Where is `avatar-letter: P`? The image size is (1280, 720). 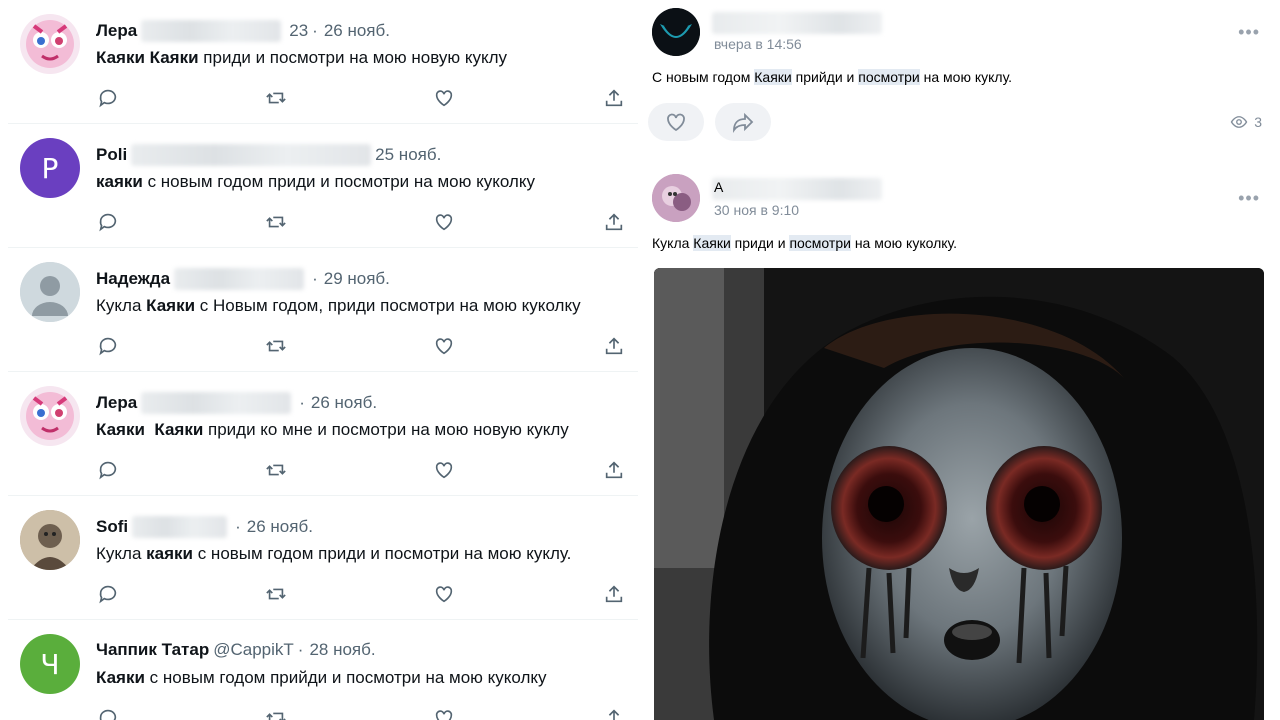 avatar-letter: P is located at coordinates (50, 168).